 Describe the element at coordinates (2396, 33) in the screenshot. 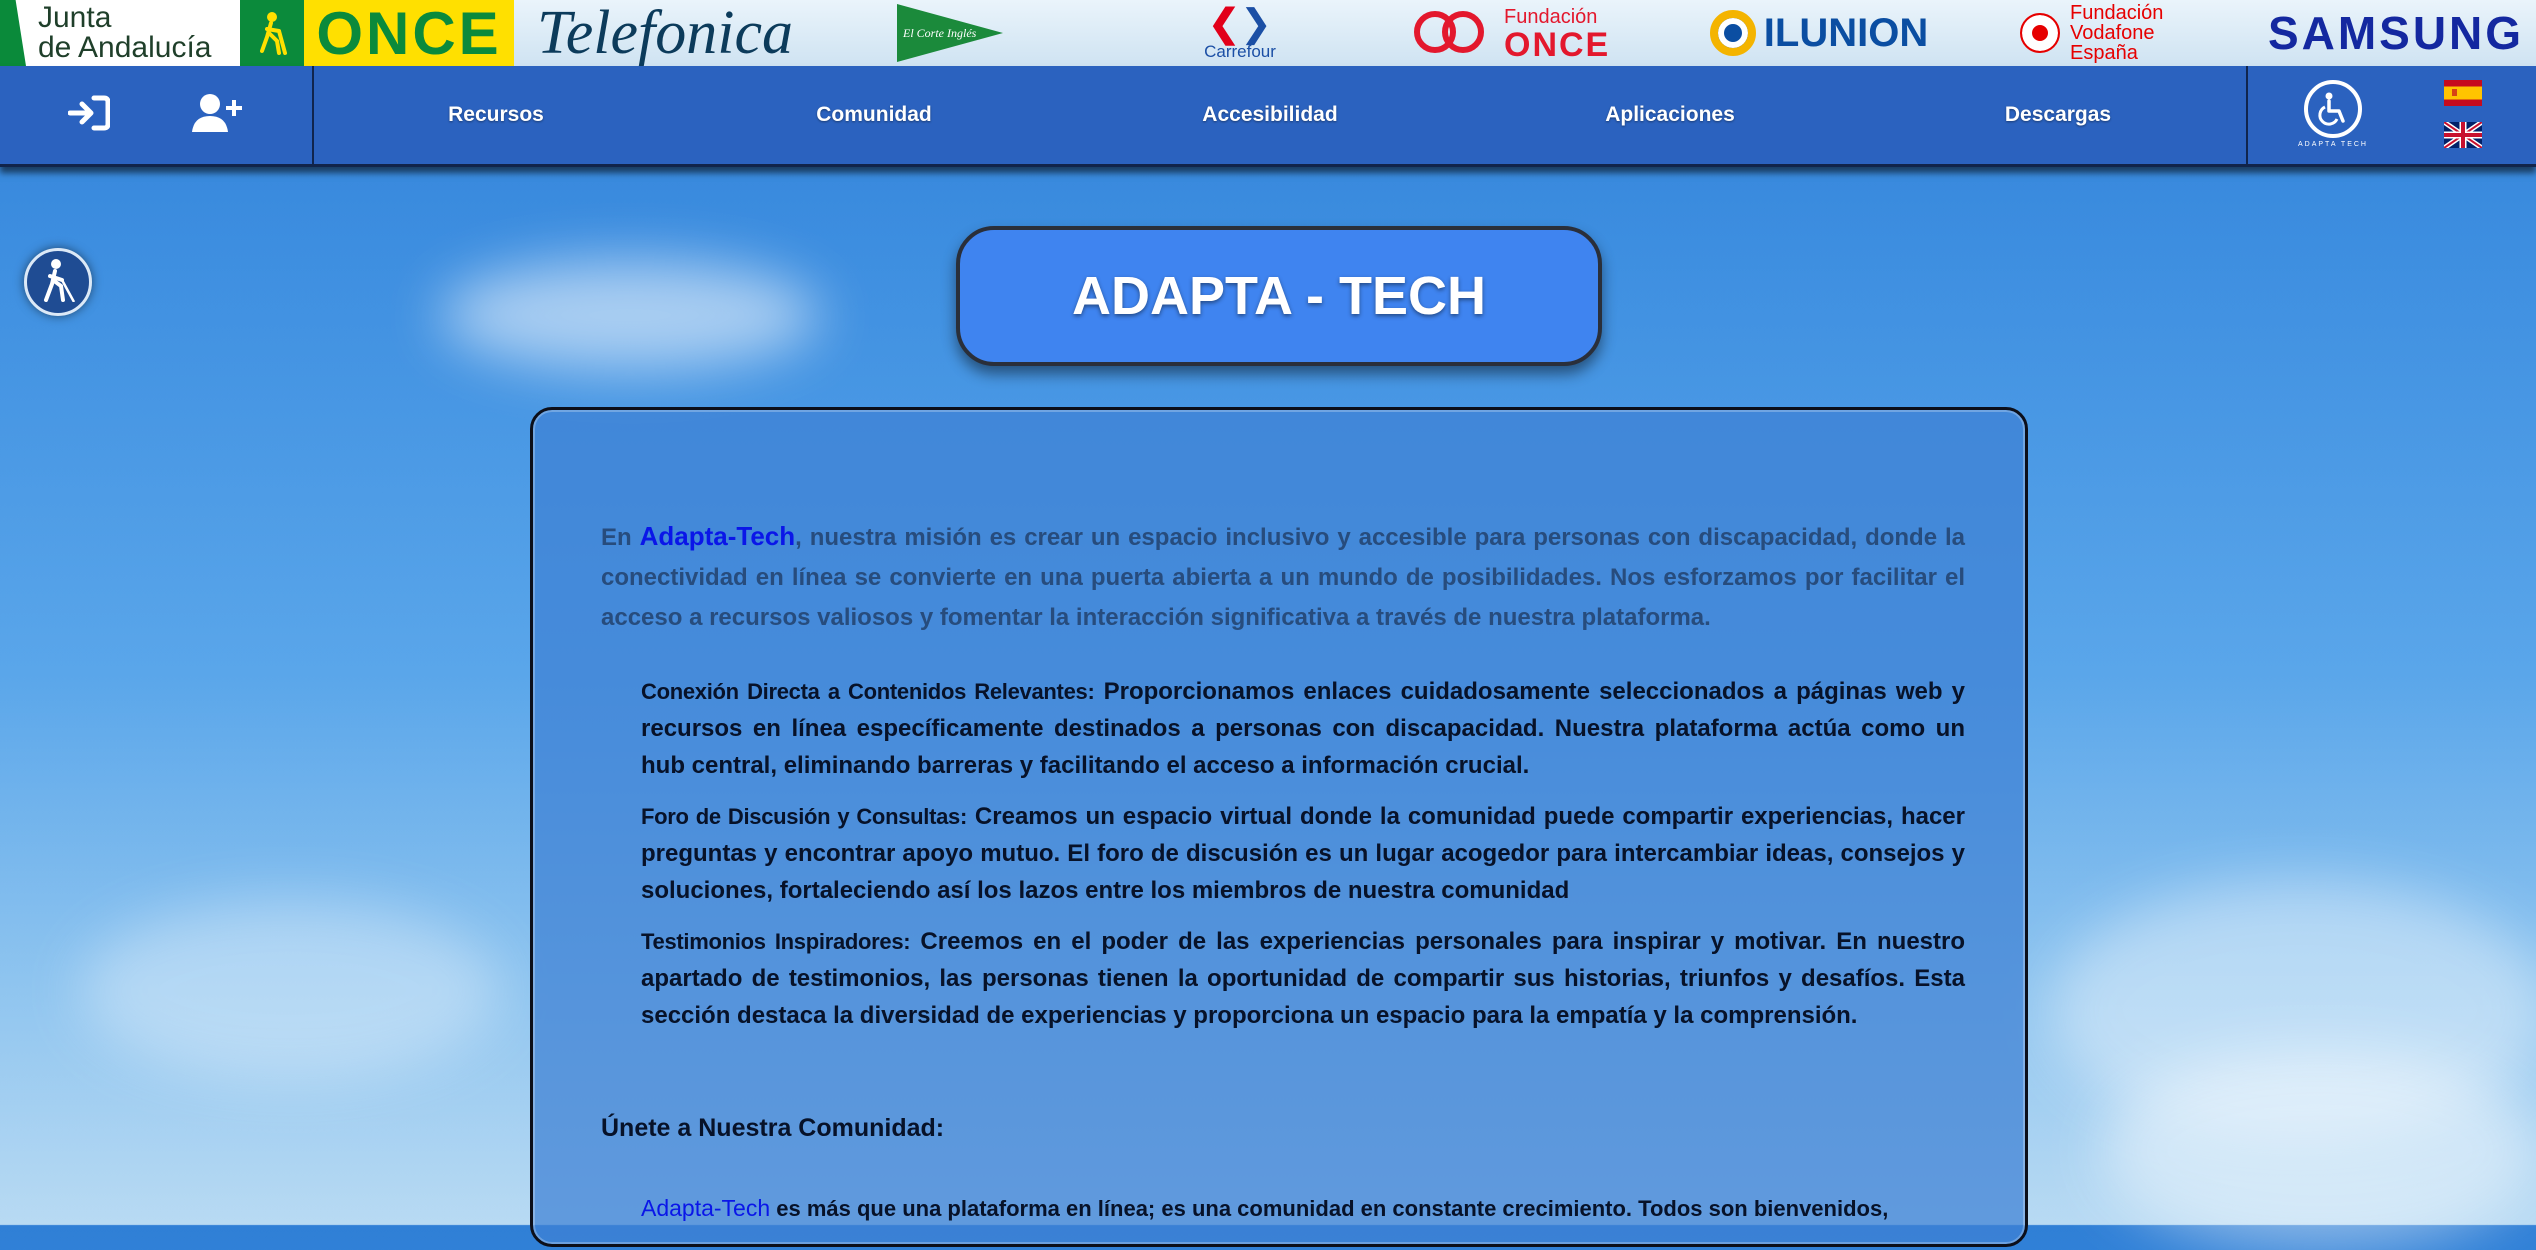

I see `samsung-logo: SAMSUNG` at that location.